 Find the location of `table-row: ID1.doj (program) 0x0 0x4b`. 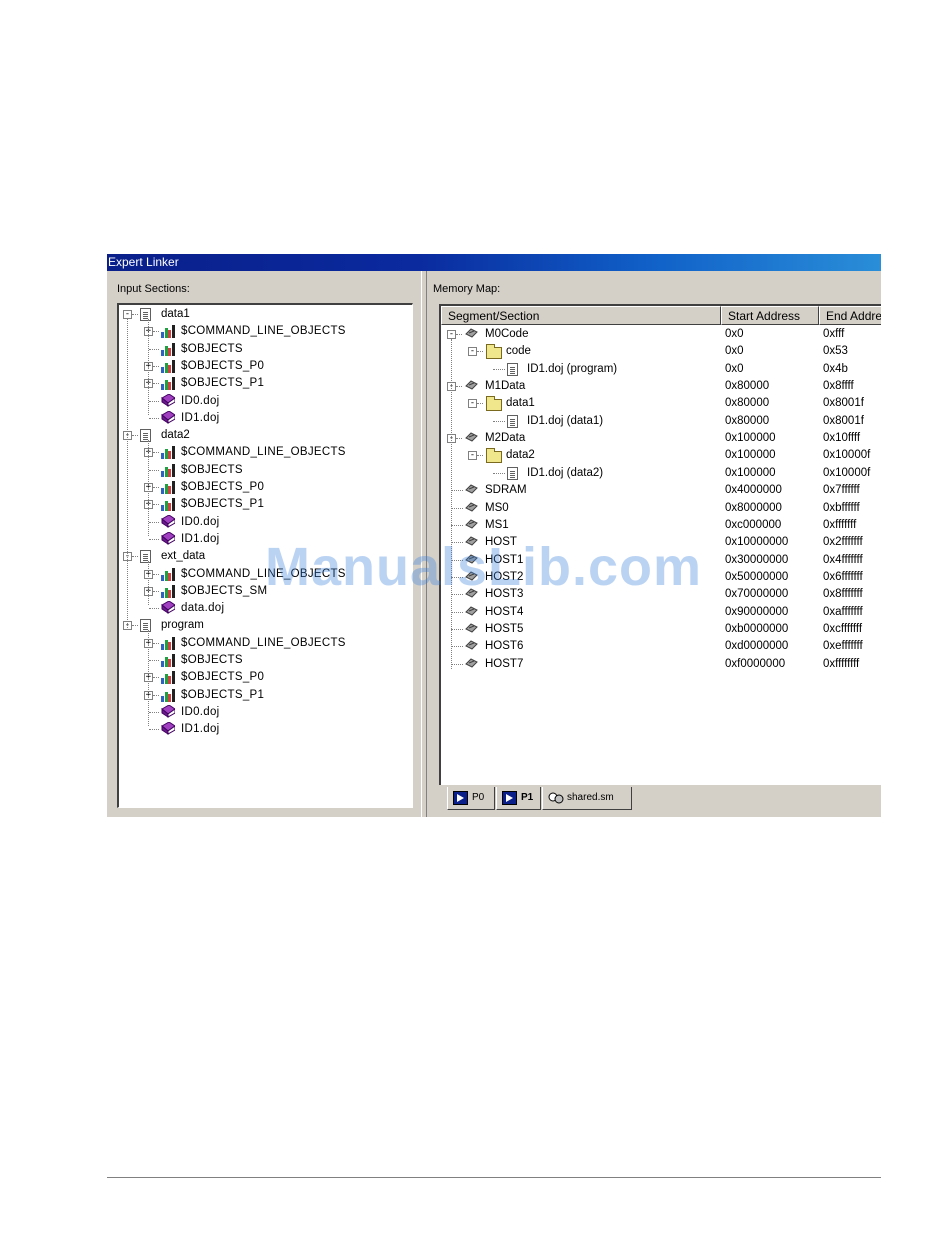

table-row: ID1.doj (program) 0x0 0x4b is located at coordinates (661, 369).